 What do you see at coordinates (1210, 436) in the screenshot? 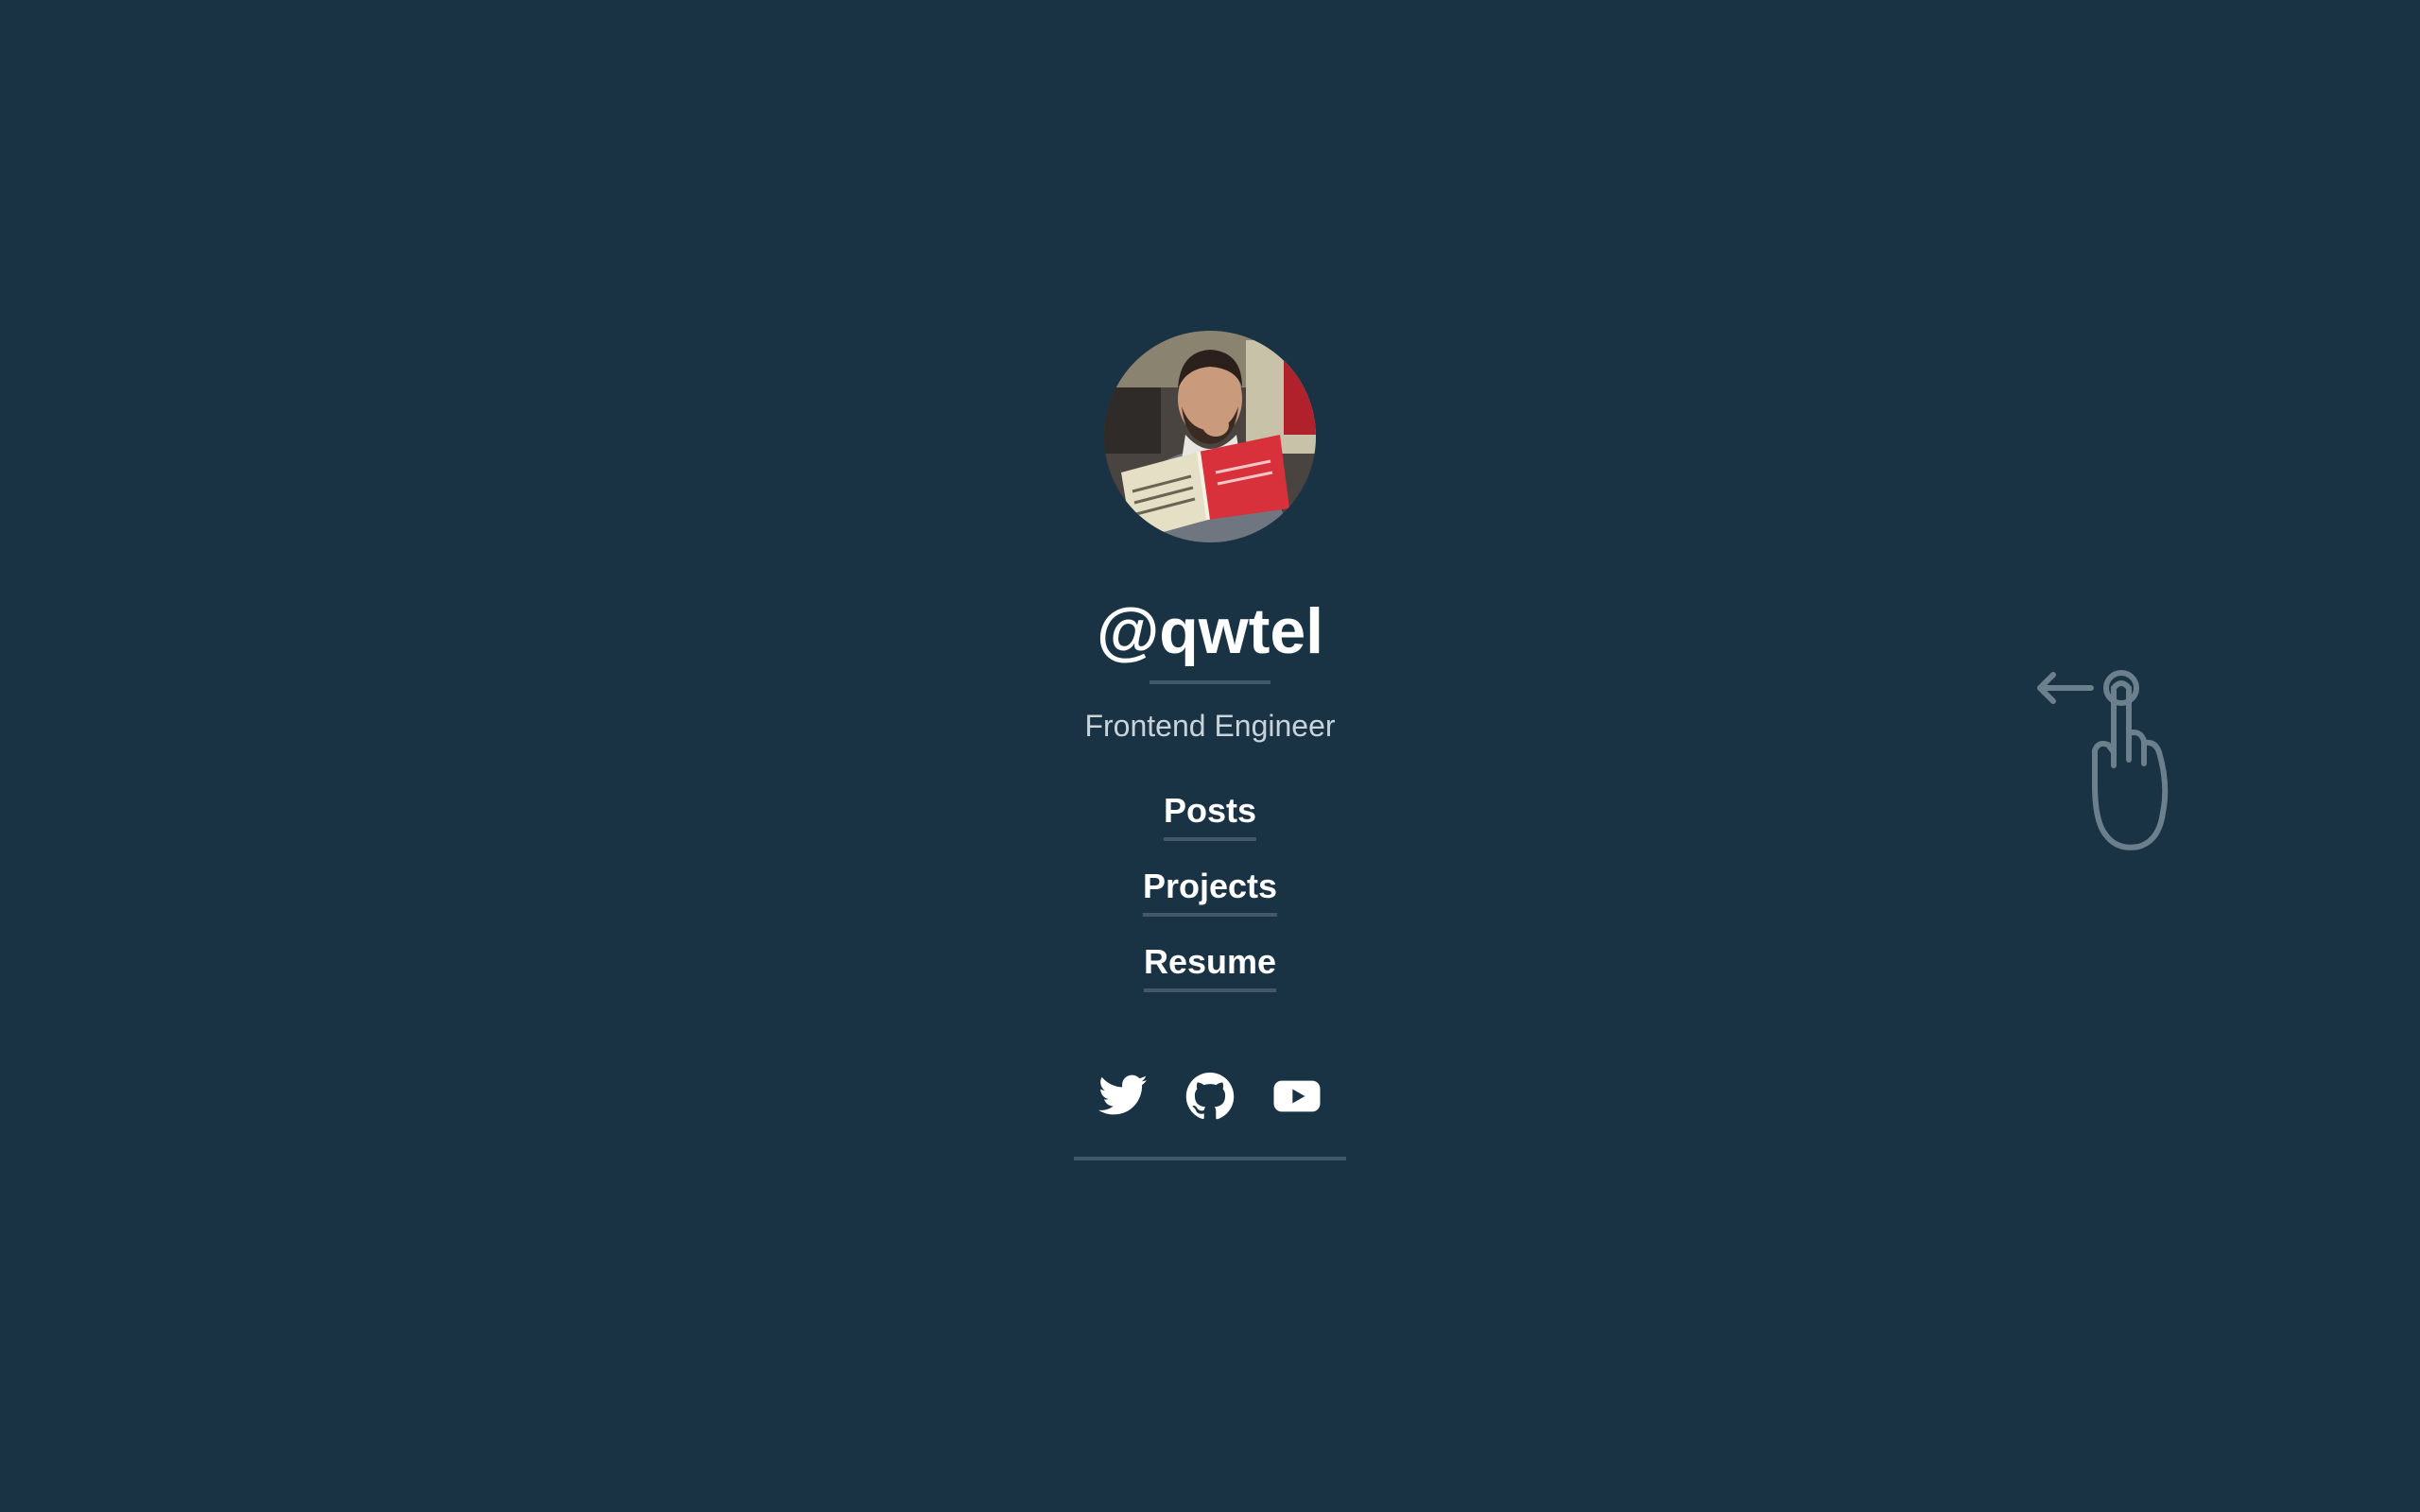
I see `avatar` at bounding box center [1210, 436].